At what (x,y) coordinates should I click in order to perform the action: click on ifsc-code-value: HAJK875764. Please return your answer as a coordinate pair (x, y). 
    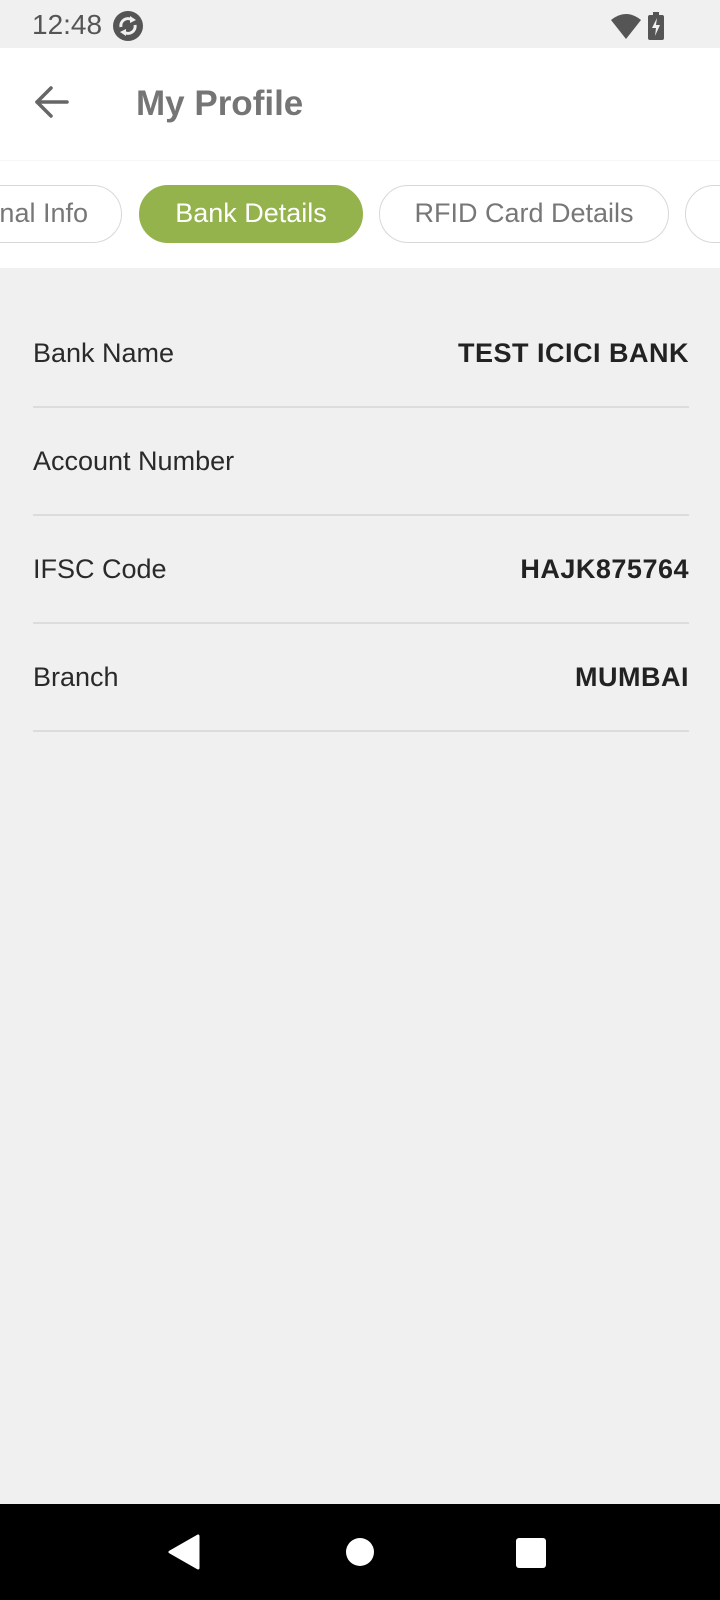
    Looking at the image, I should click on (604, 569).